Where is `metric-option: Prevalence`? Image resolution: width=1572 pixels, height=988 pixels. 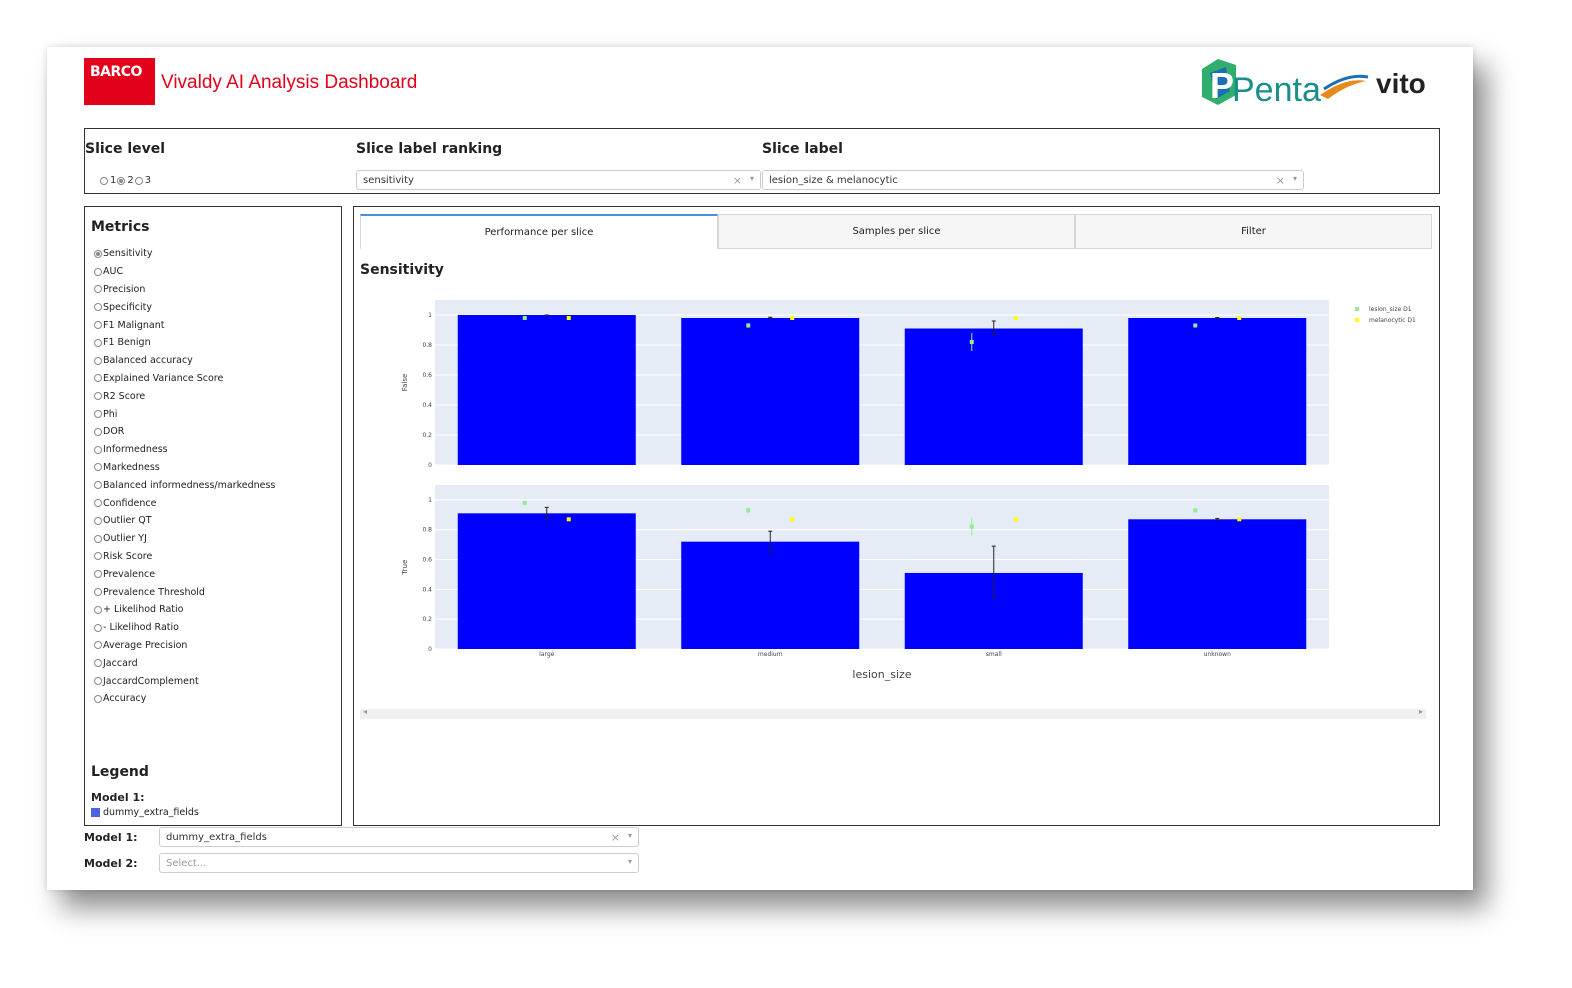 metric-option: Prevalence is located at coordinates (184, 574).